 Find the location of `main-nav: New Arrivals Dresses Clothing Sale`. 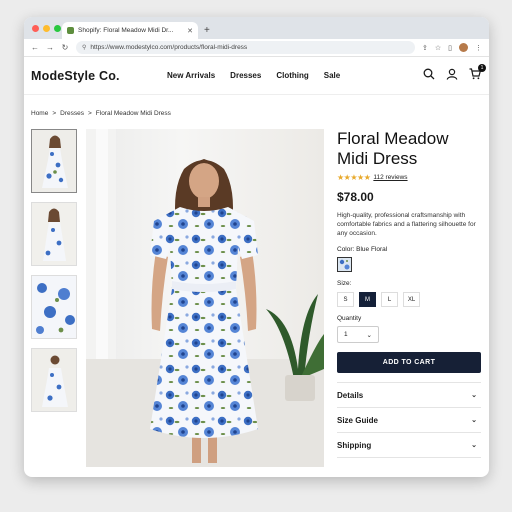

main-nav: New Arrivals Dresses Clothing Sale is located at coordinates (253, 75).